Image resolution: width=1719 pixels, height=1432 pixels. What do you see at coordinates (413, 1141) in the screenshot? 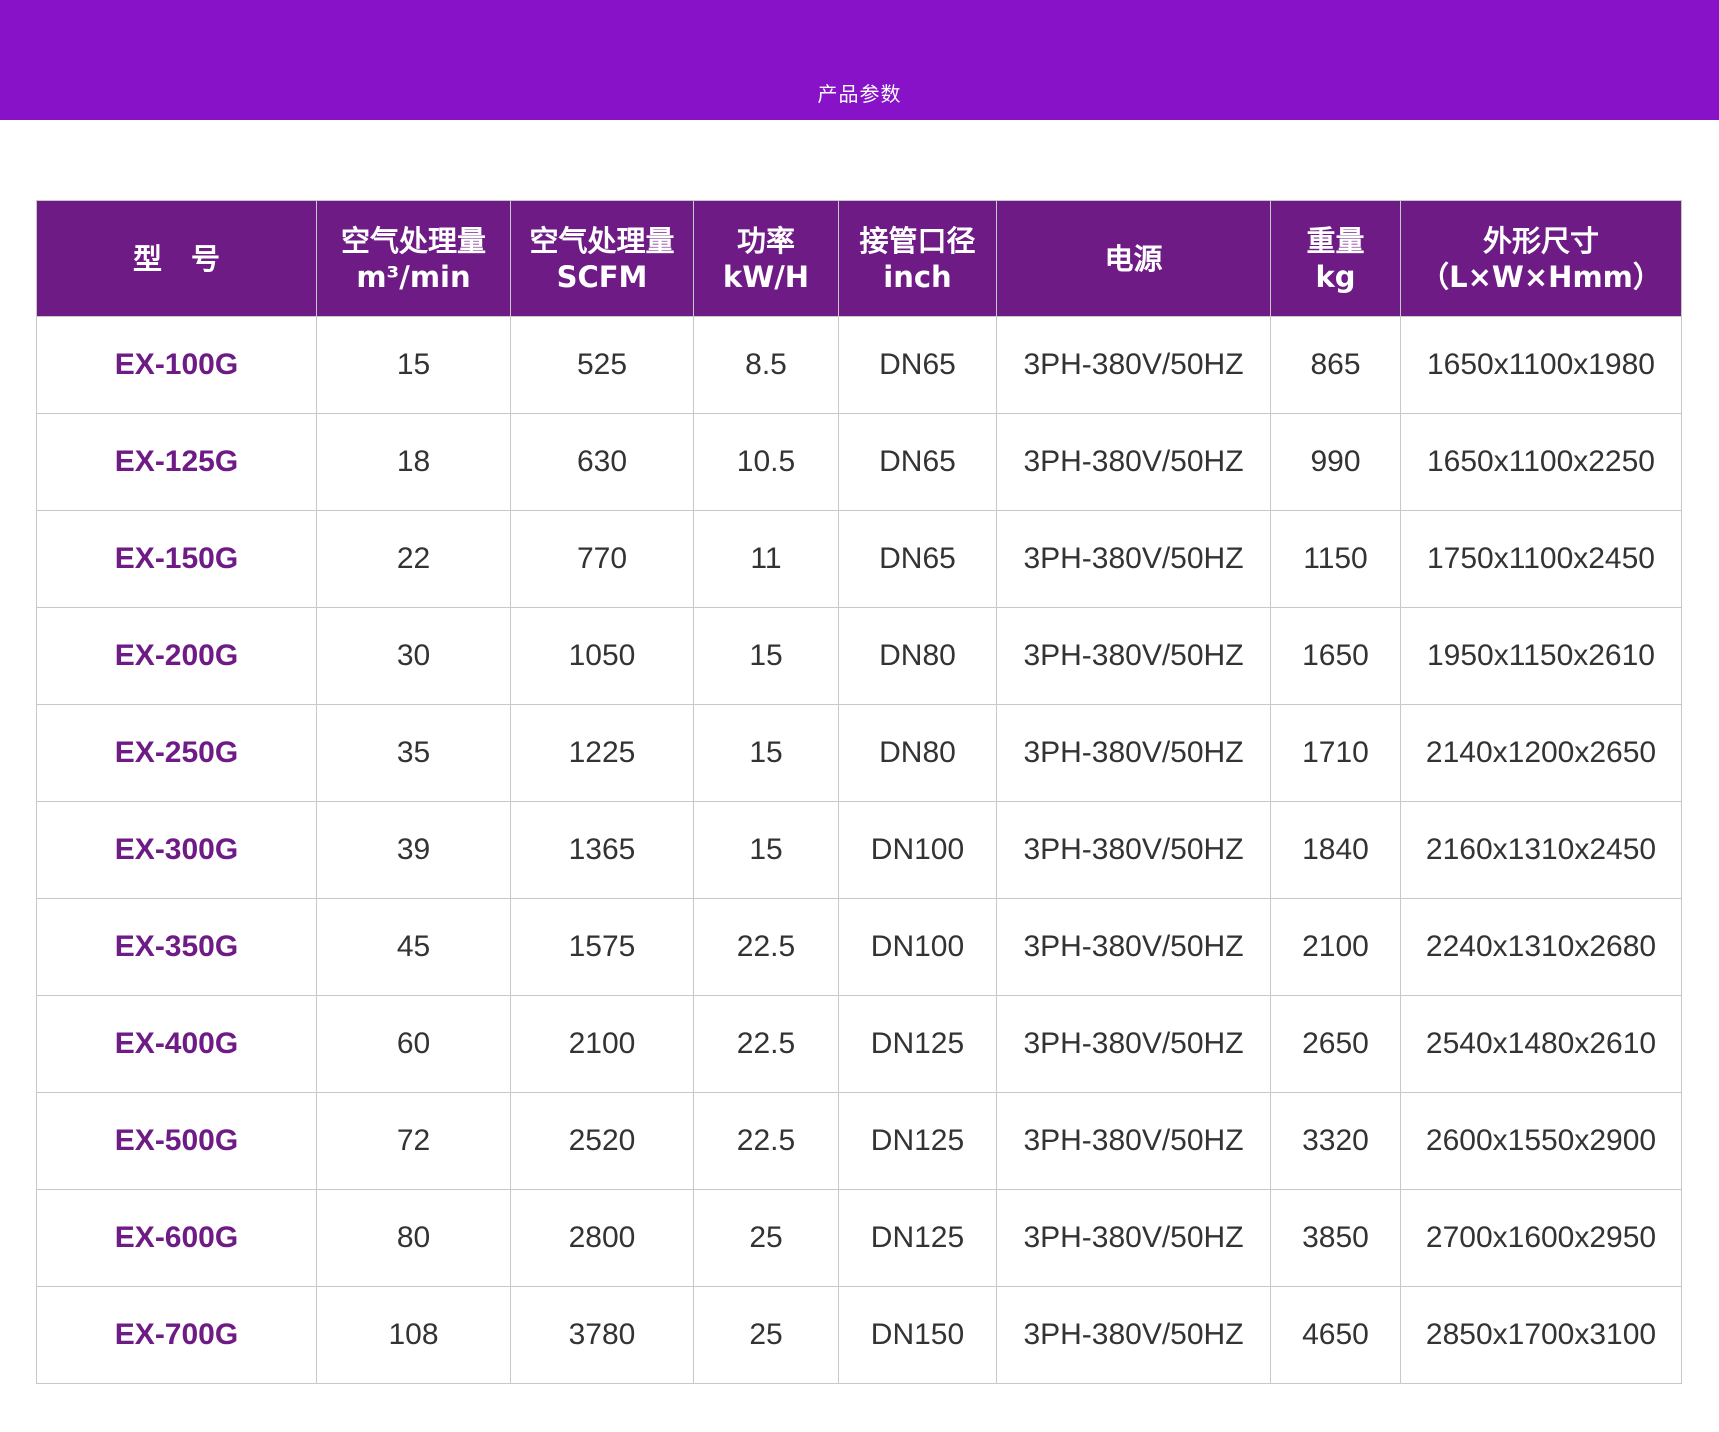
I see `air-flow-m3-cell: 72` at bounding box center [413, 1141].